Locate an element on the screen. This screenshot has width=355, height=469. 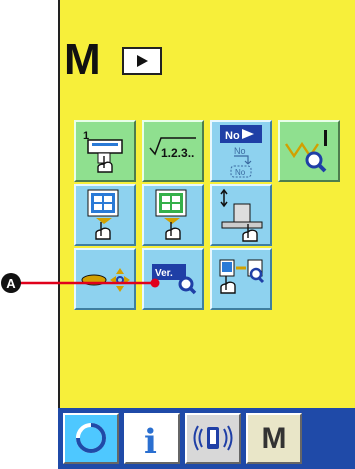
reset-icon is located at coordinates (90, 438).